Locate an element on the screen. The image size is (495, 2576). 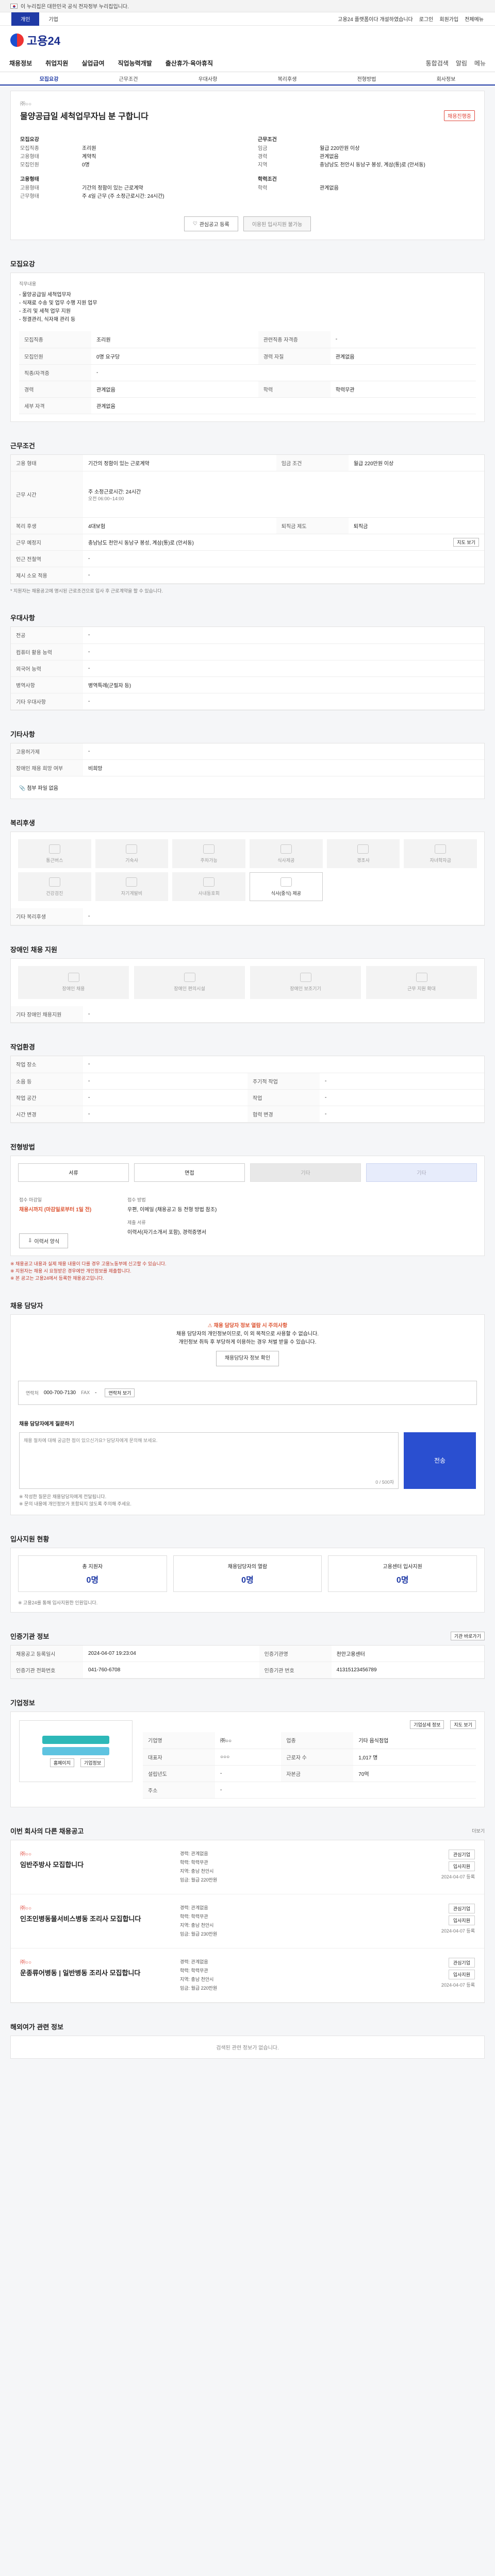
login-link: 로그인 is located at coordinates (426, 19).